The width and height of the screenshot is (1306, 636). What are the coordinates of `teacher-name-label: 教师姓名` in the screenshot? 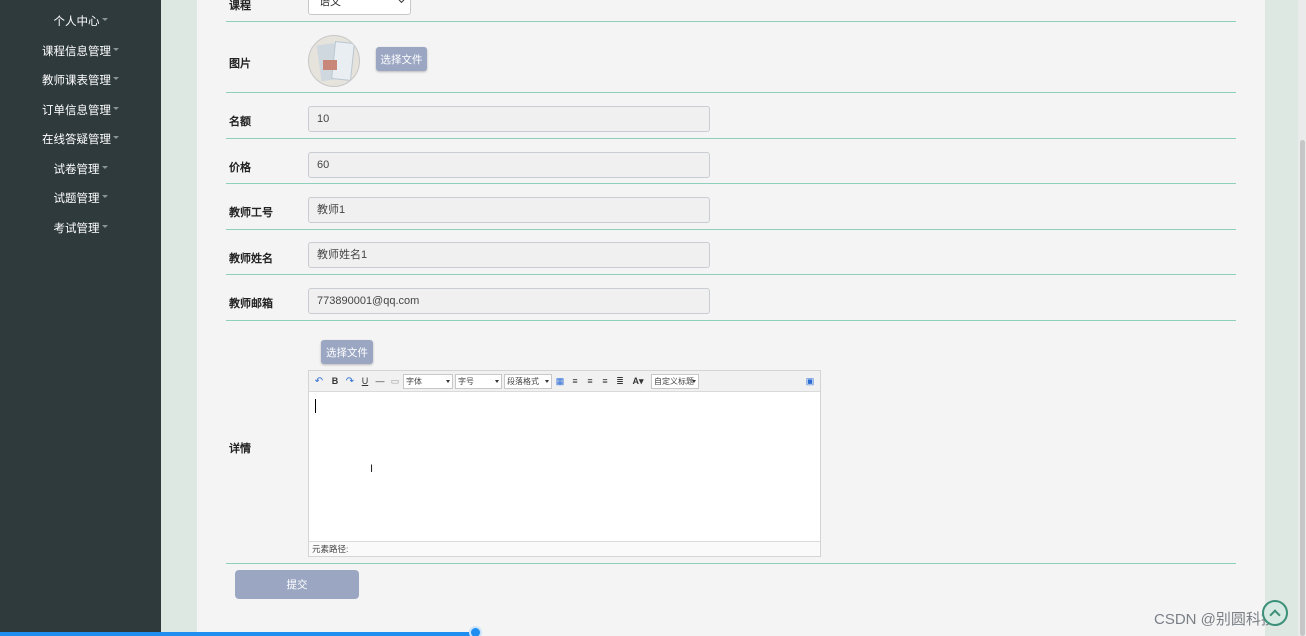 It's located at (251, 259).